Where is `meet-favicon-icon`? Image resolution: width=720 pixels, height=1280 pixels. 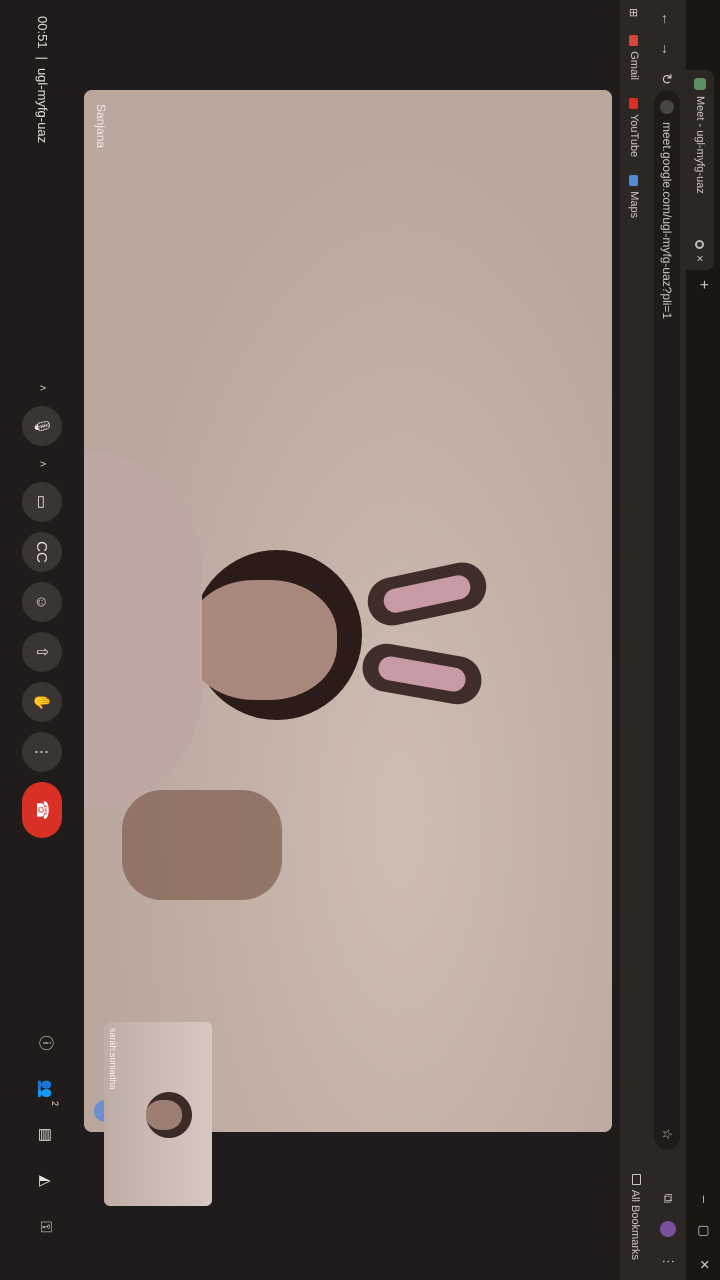 meet-favicon-icon is located at coordinates (700, 84).